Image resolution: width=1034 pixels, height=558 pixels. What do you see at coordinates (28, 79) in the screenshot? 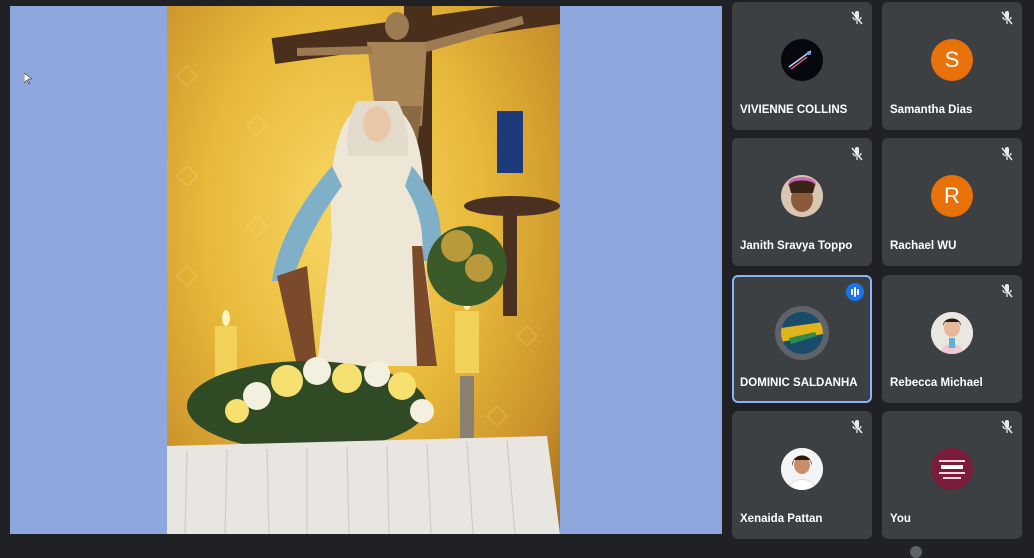
I see `mouse-pointer-icon` at bounding box center [28, 79].